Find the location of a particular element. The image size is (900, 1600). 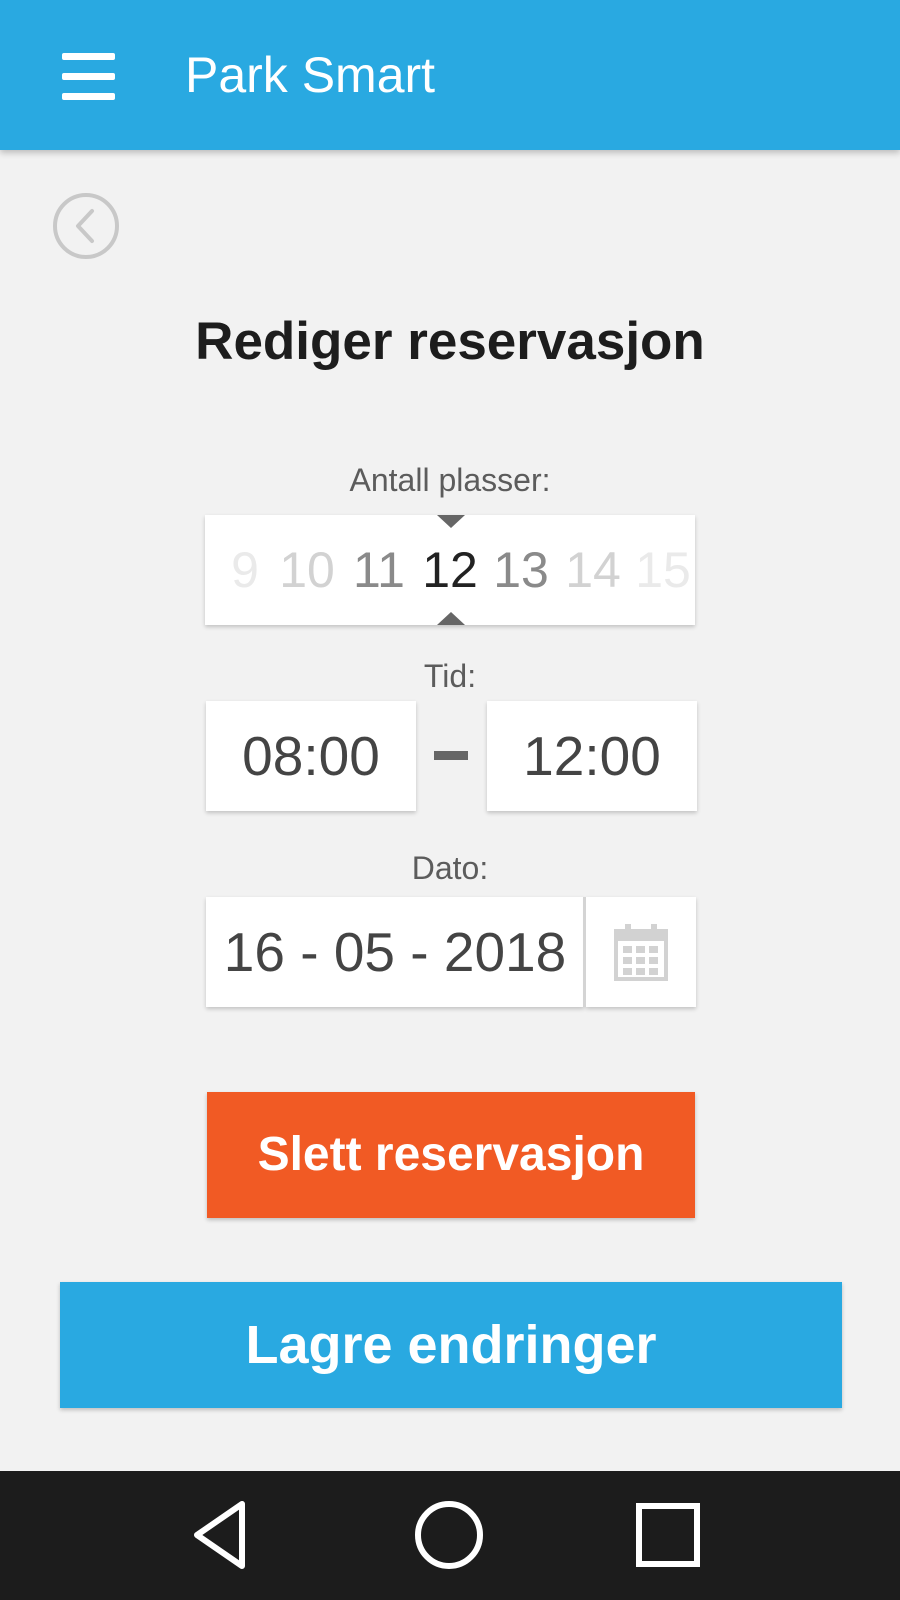

picker-top-caret-icon is located at coordinates (451, 521).